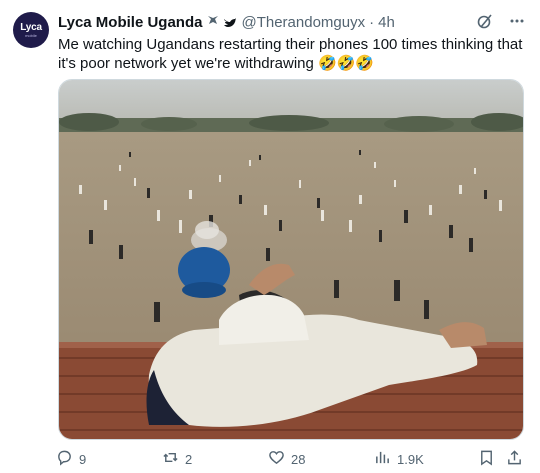 The width and height of the screenshot is (540, 473). I want to click on retweet-button: 2, so click(177, 459).